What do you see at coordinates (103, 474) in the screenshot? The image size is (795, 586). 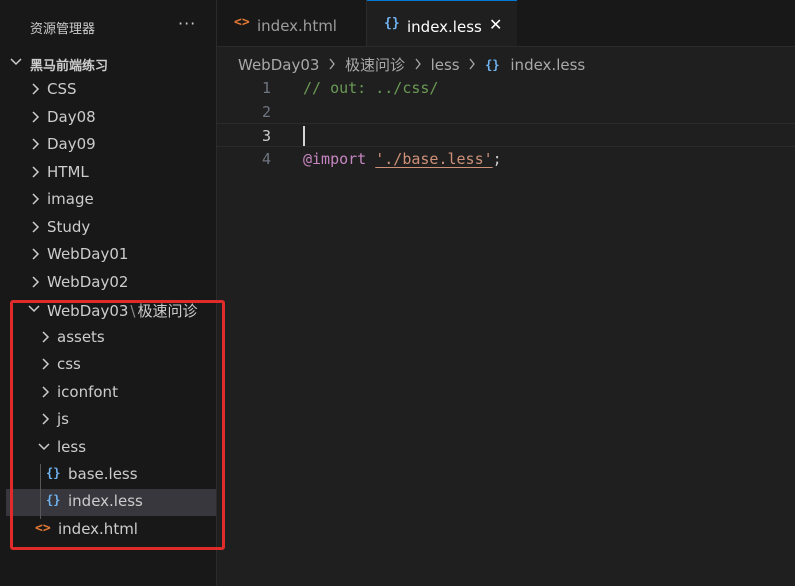 I see `file-label: base.less` at bounding box center [103, 474].